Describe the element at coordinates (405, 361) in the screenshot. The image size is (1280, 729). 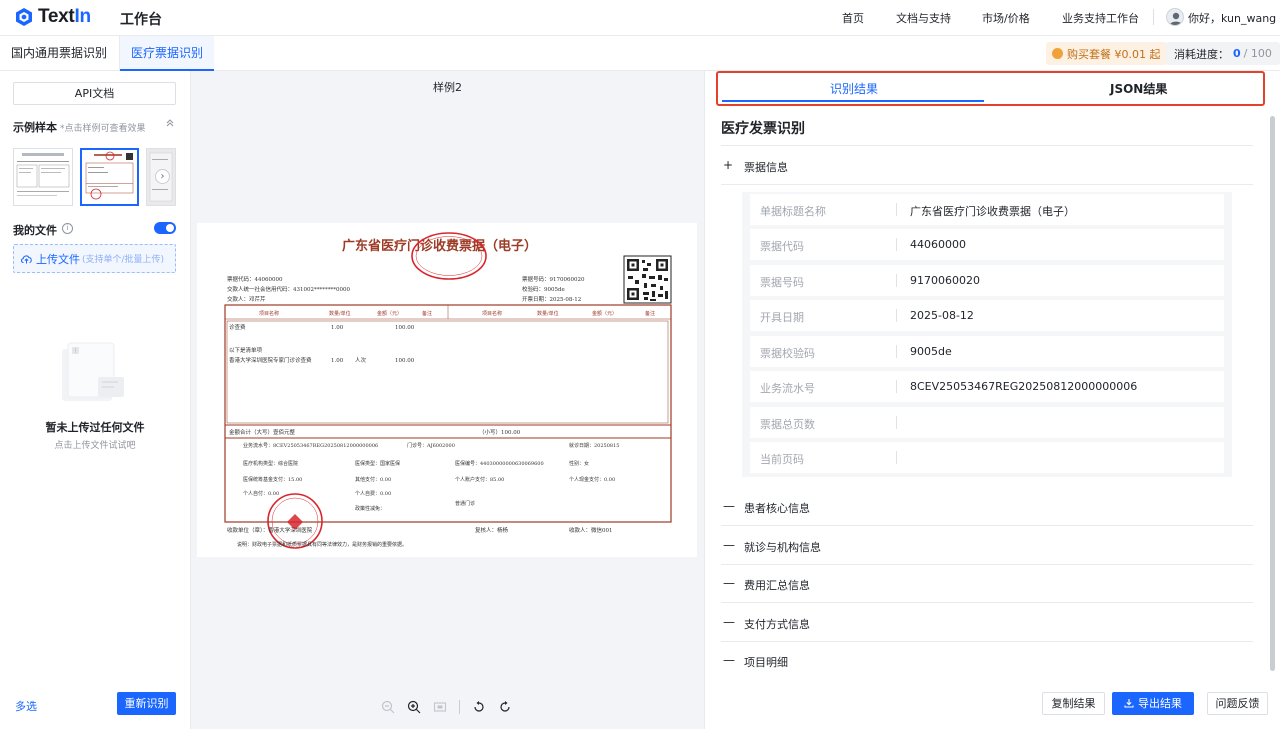
I see `invoice-row-3-amount: 100.00` at that location.